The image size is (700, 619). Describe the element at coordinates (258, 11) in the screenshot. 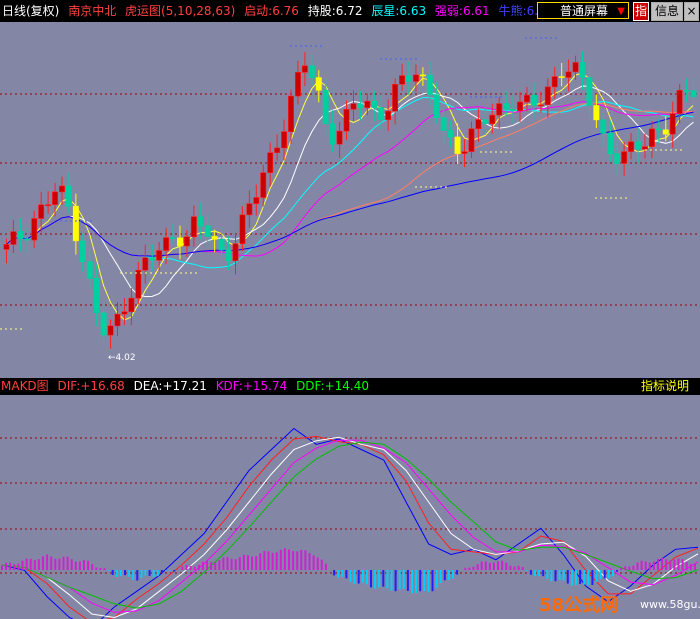

I see `ind-qidong-label: 启动:` at that location.